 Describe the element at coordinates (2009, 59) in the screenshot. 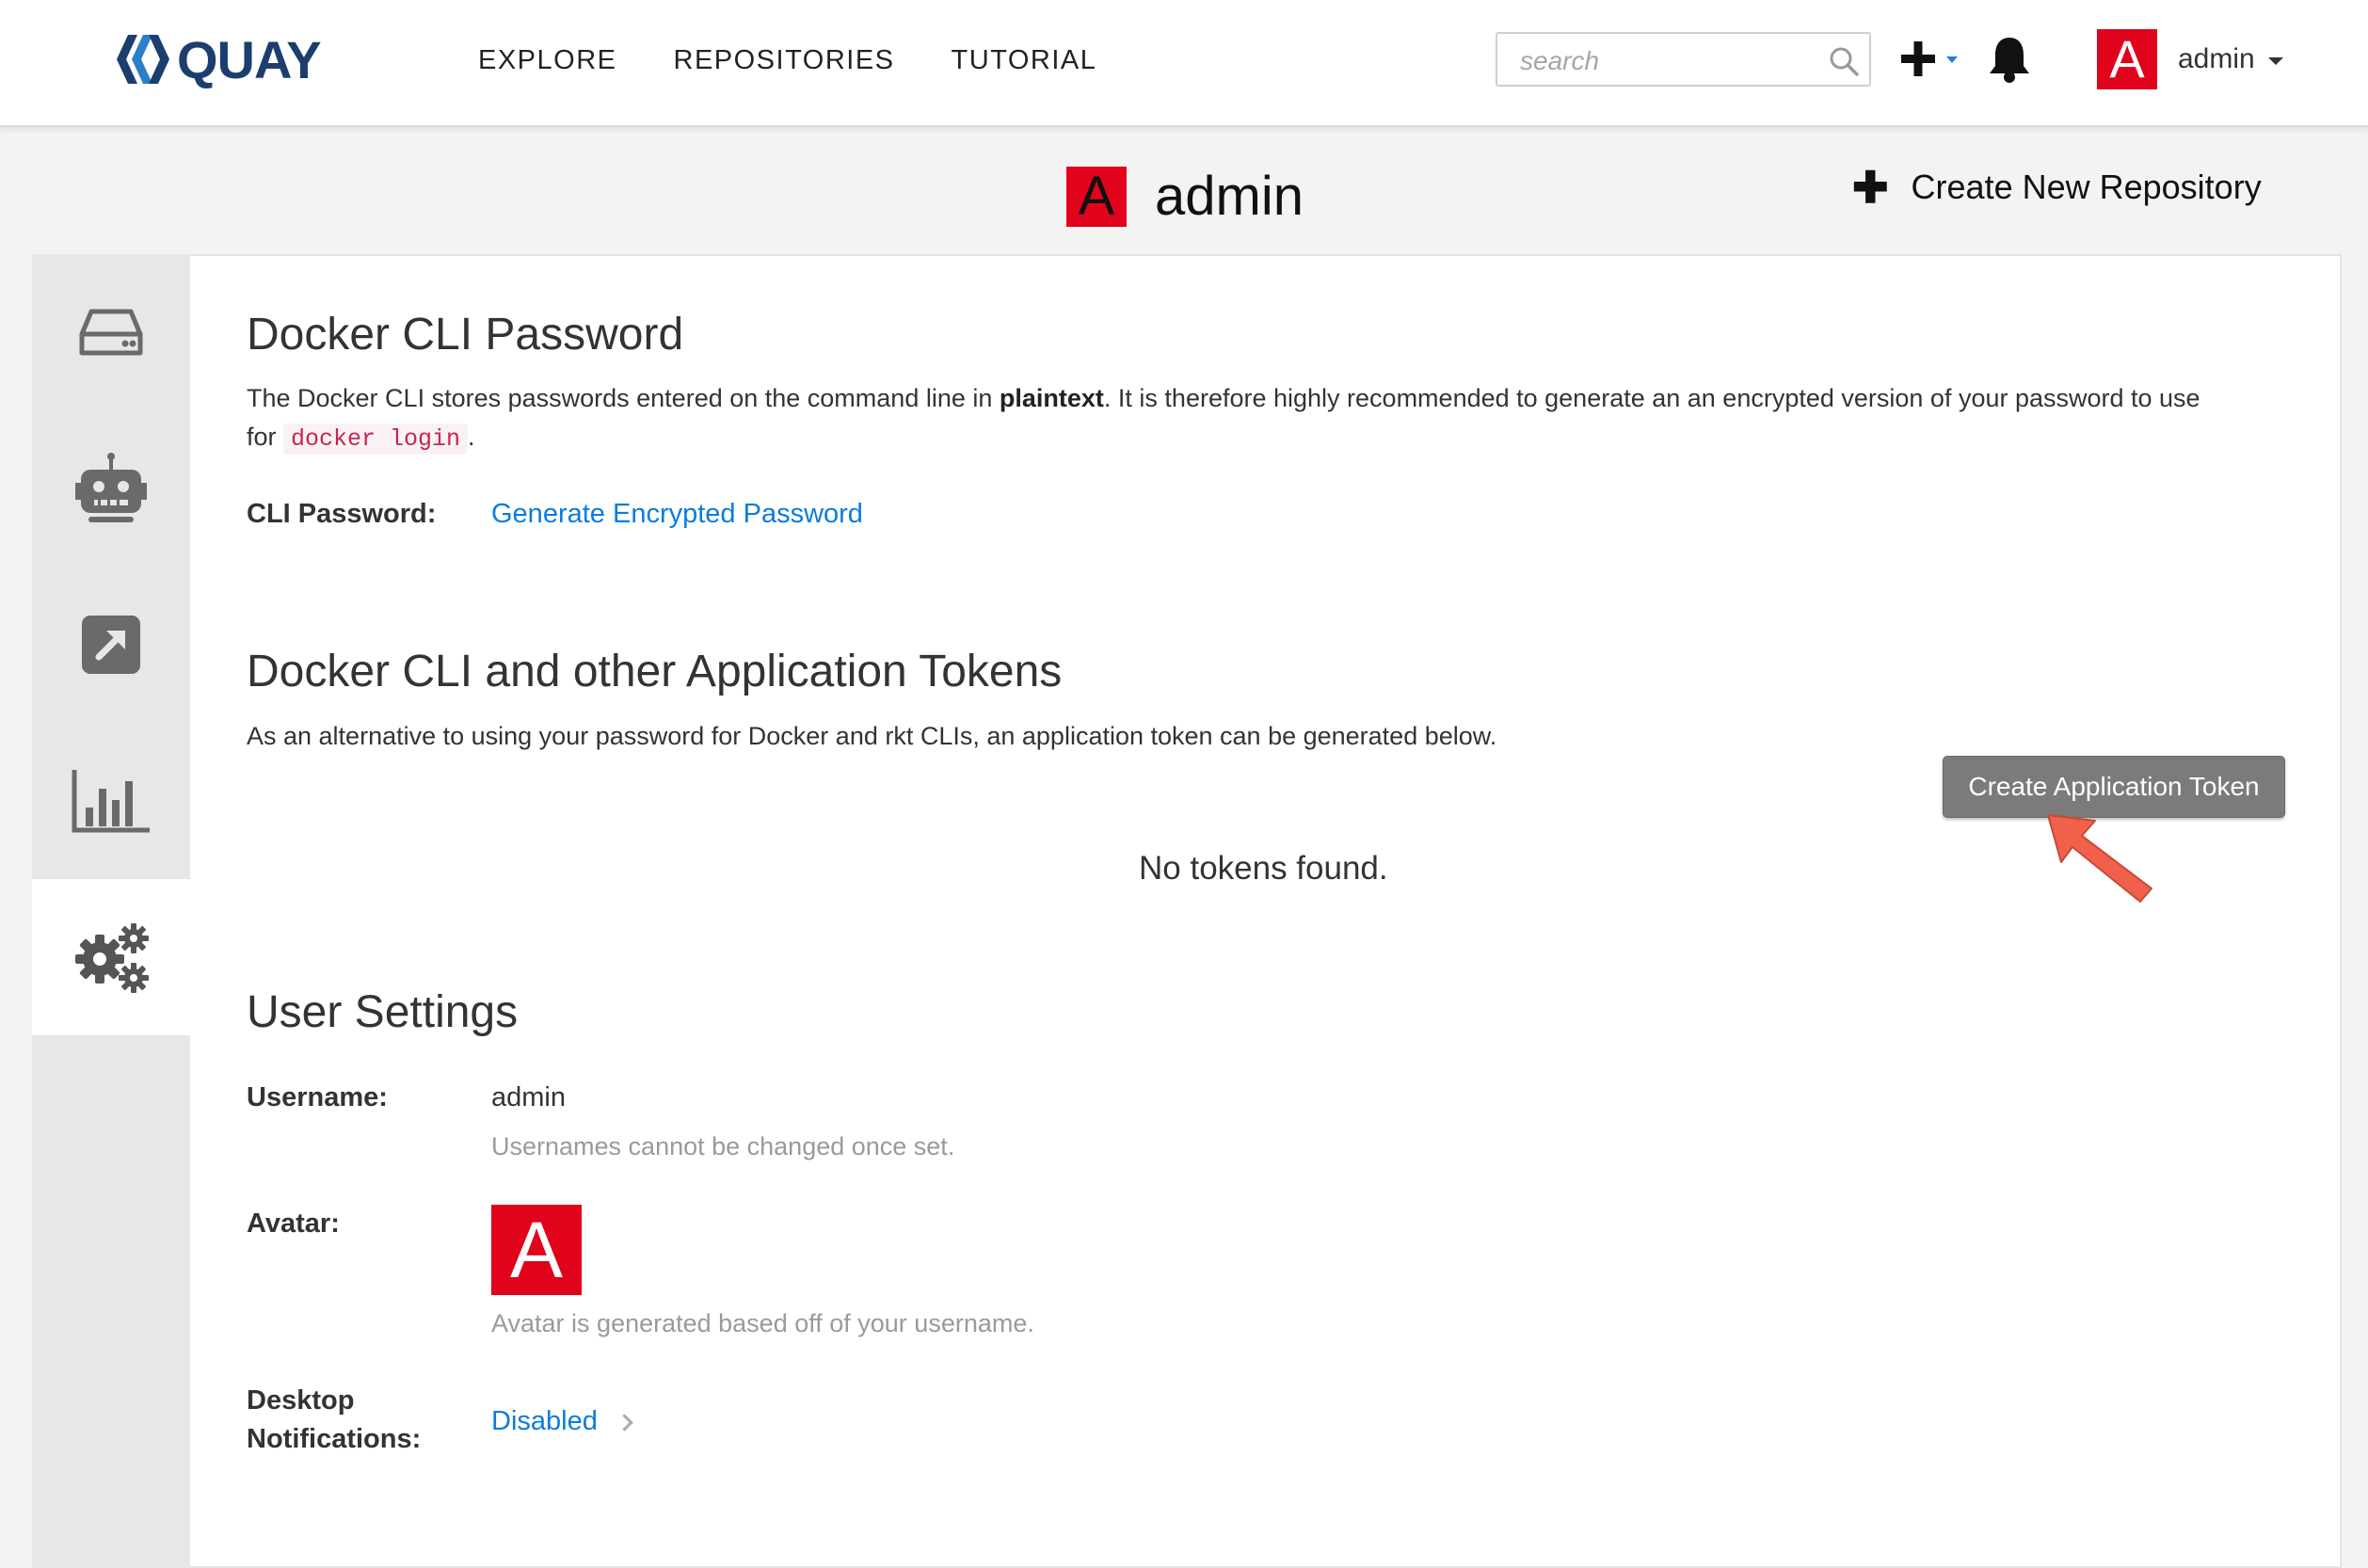

I see `notifications-bell-icon` at that location.